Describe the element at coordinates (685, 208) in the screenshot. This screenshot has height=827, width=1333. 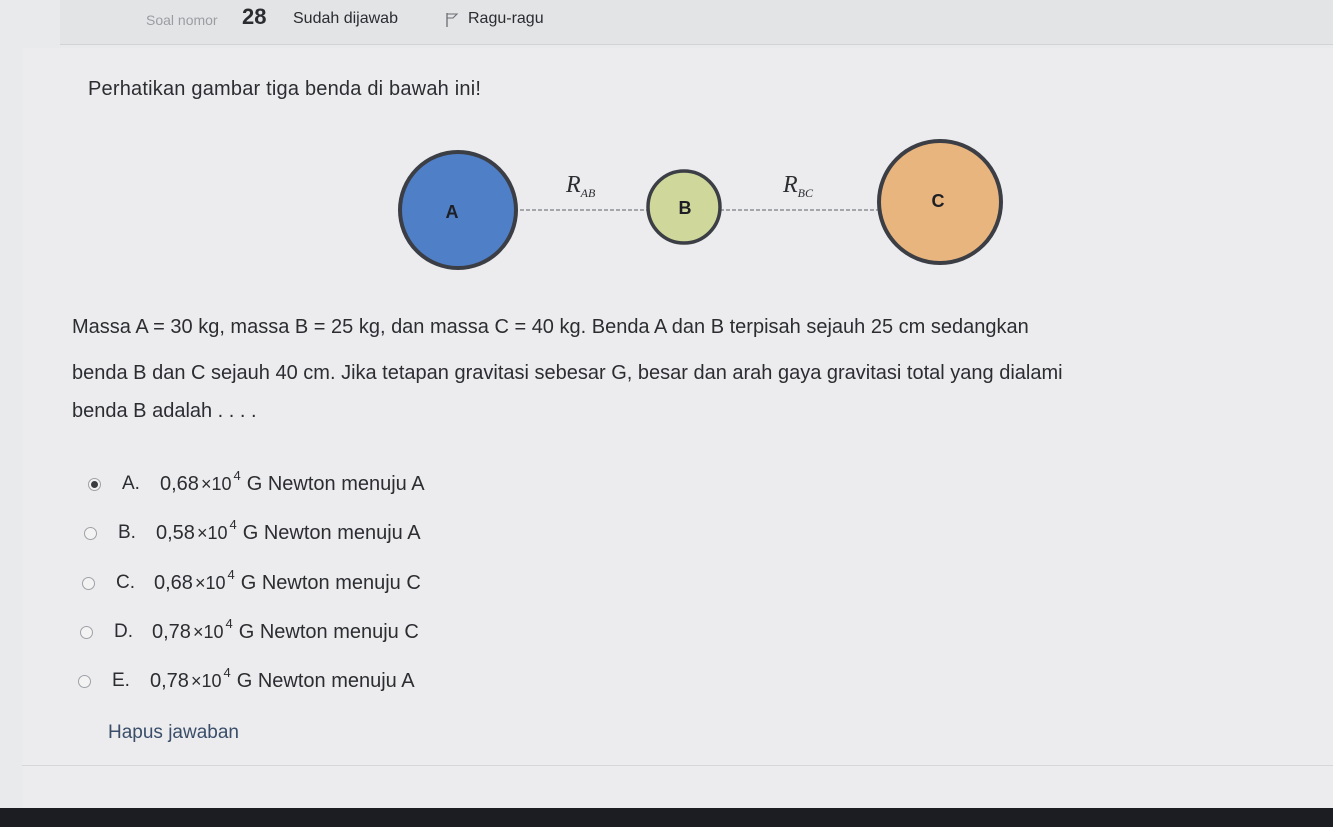
I see `body-b-label: B` at that location.